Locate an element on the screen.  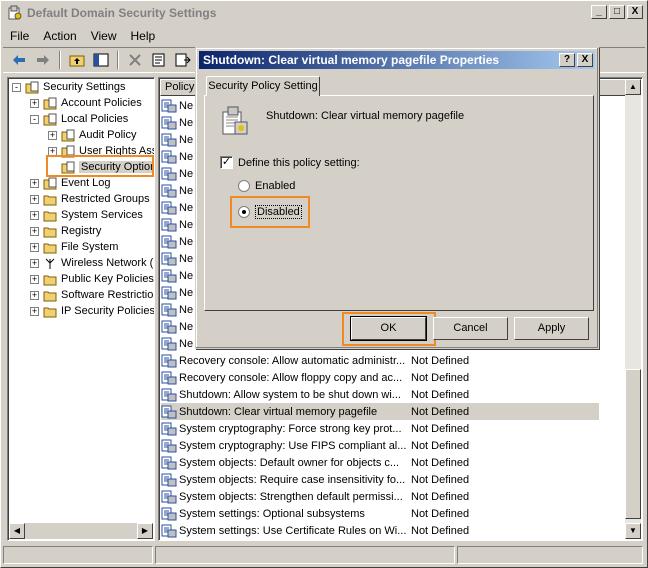
scroll-thumb is located at coordinates (633, 444).